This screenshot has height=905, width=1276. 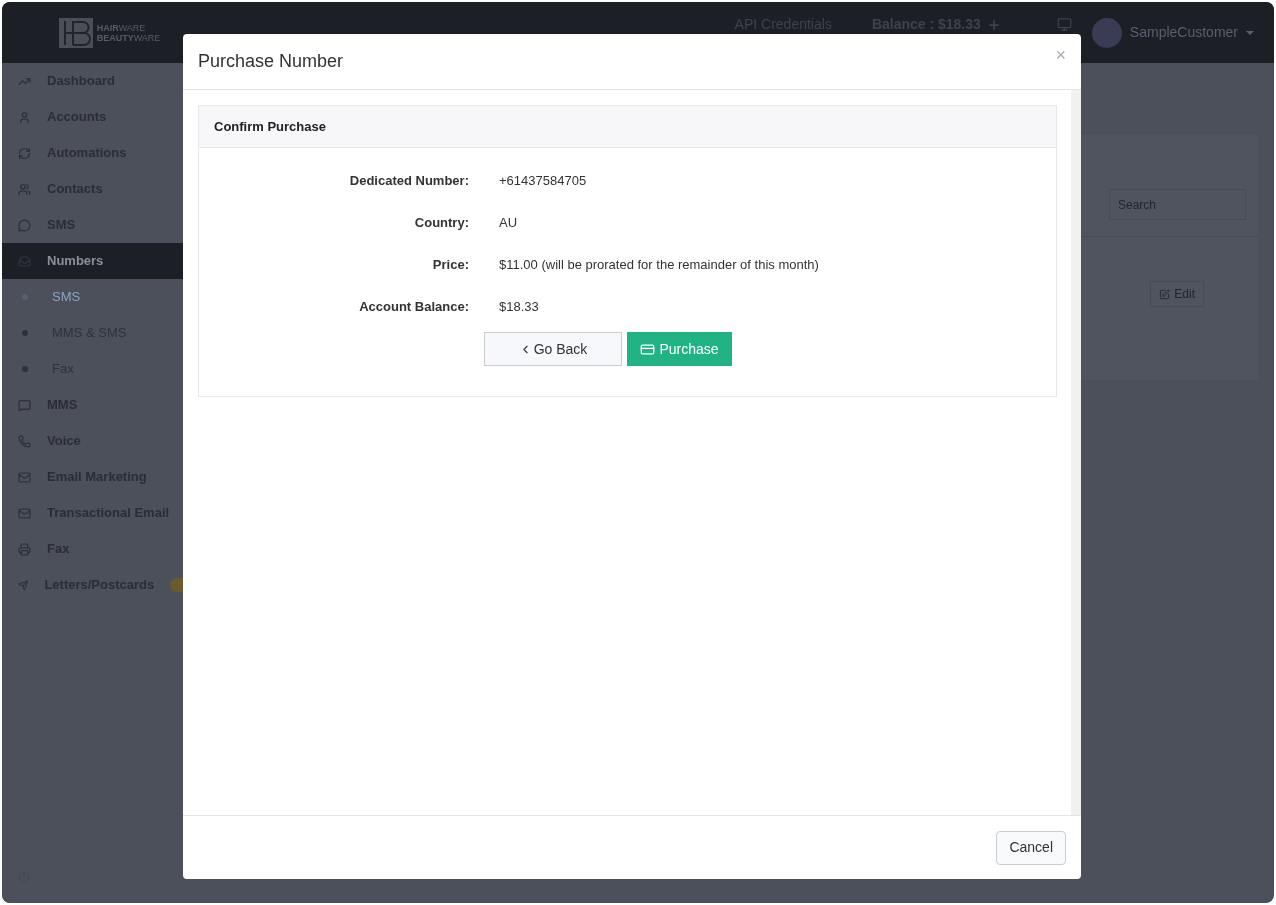 I want to click on users-icon, so click(x=24, y=189).